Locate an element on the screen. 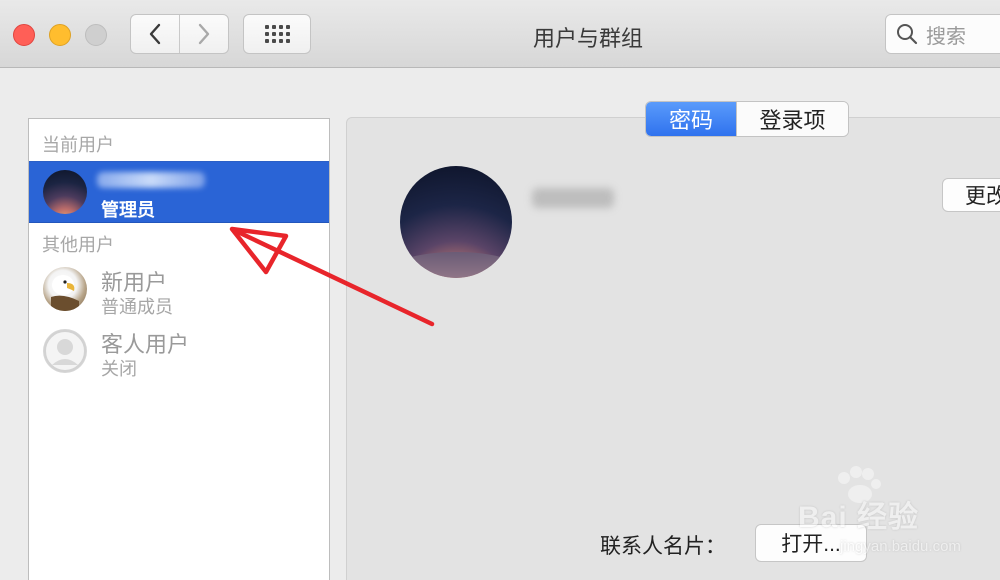  toolbar: 用户与群组 搜索 is located at coordinates (500, 34).